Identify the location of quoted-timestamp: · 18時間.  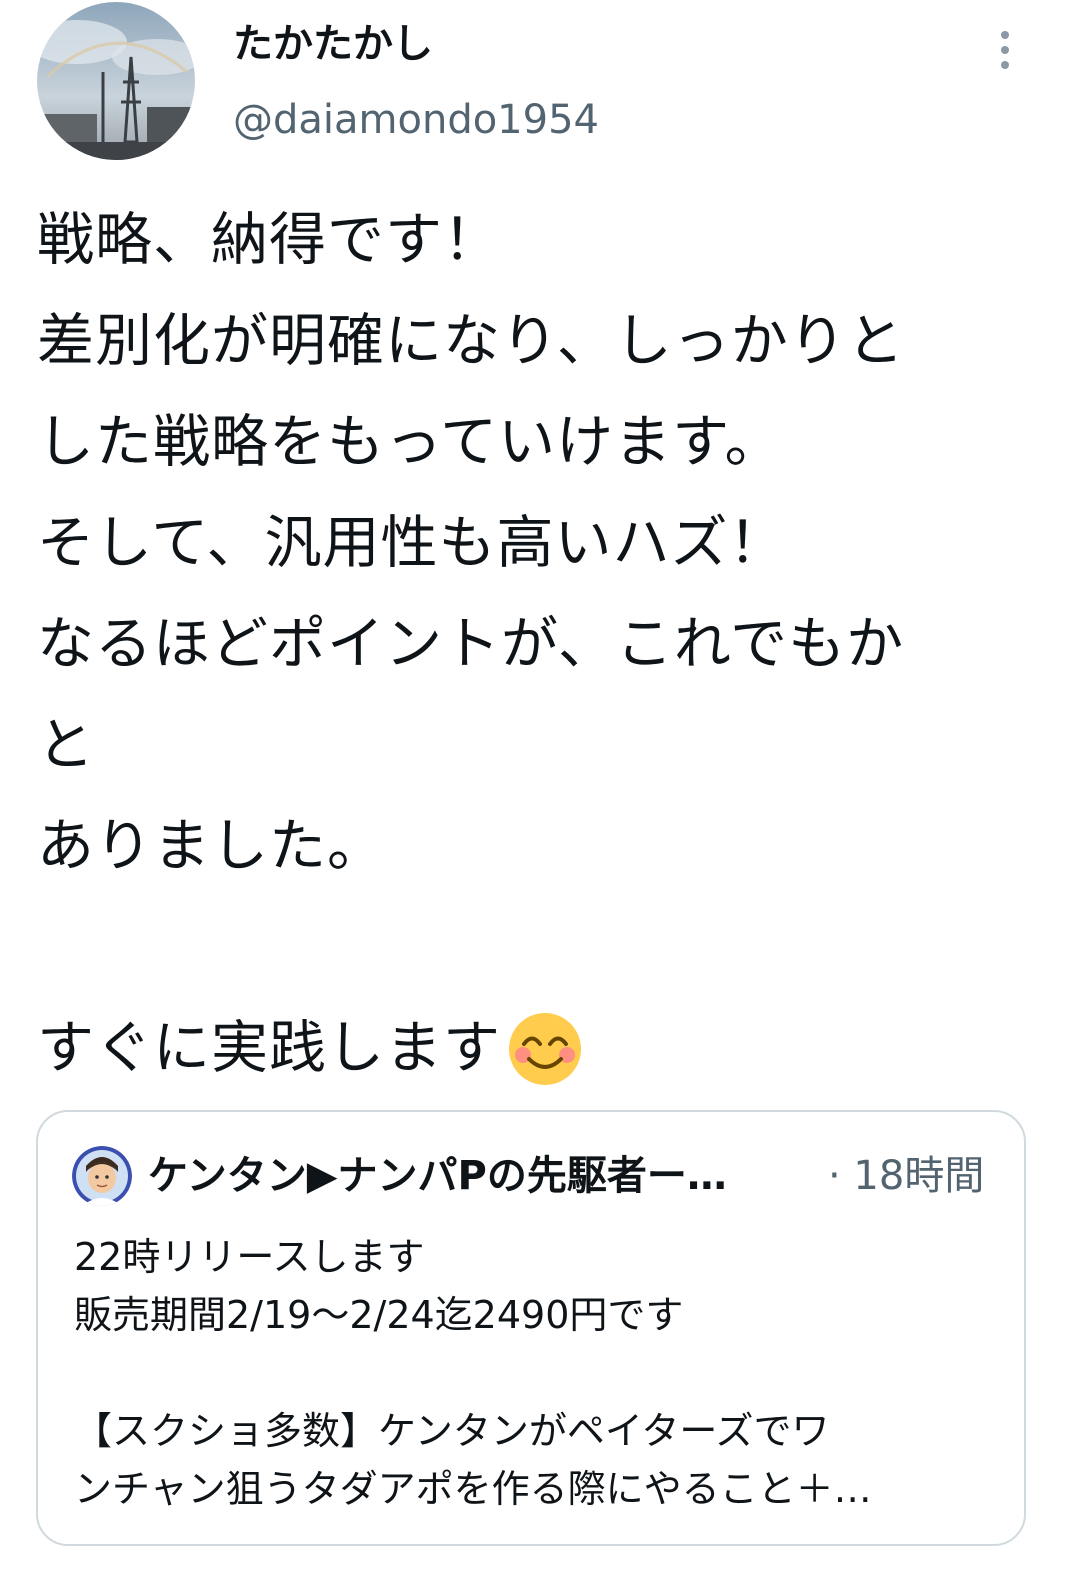
(906, 1176).